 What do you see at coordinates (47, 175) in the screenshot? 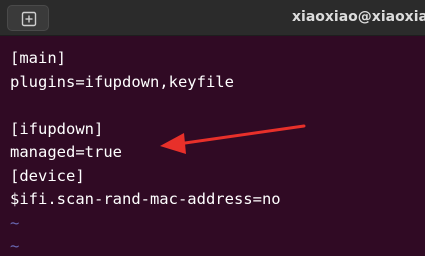
I see `terminal-line: [device]` at bounding box center [47, 175].